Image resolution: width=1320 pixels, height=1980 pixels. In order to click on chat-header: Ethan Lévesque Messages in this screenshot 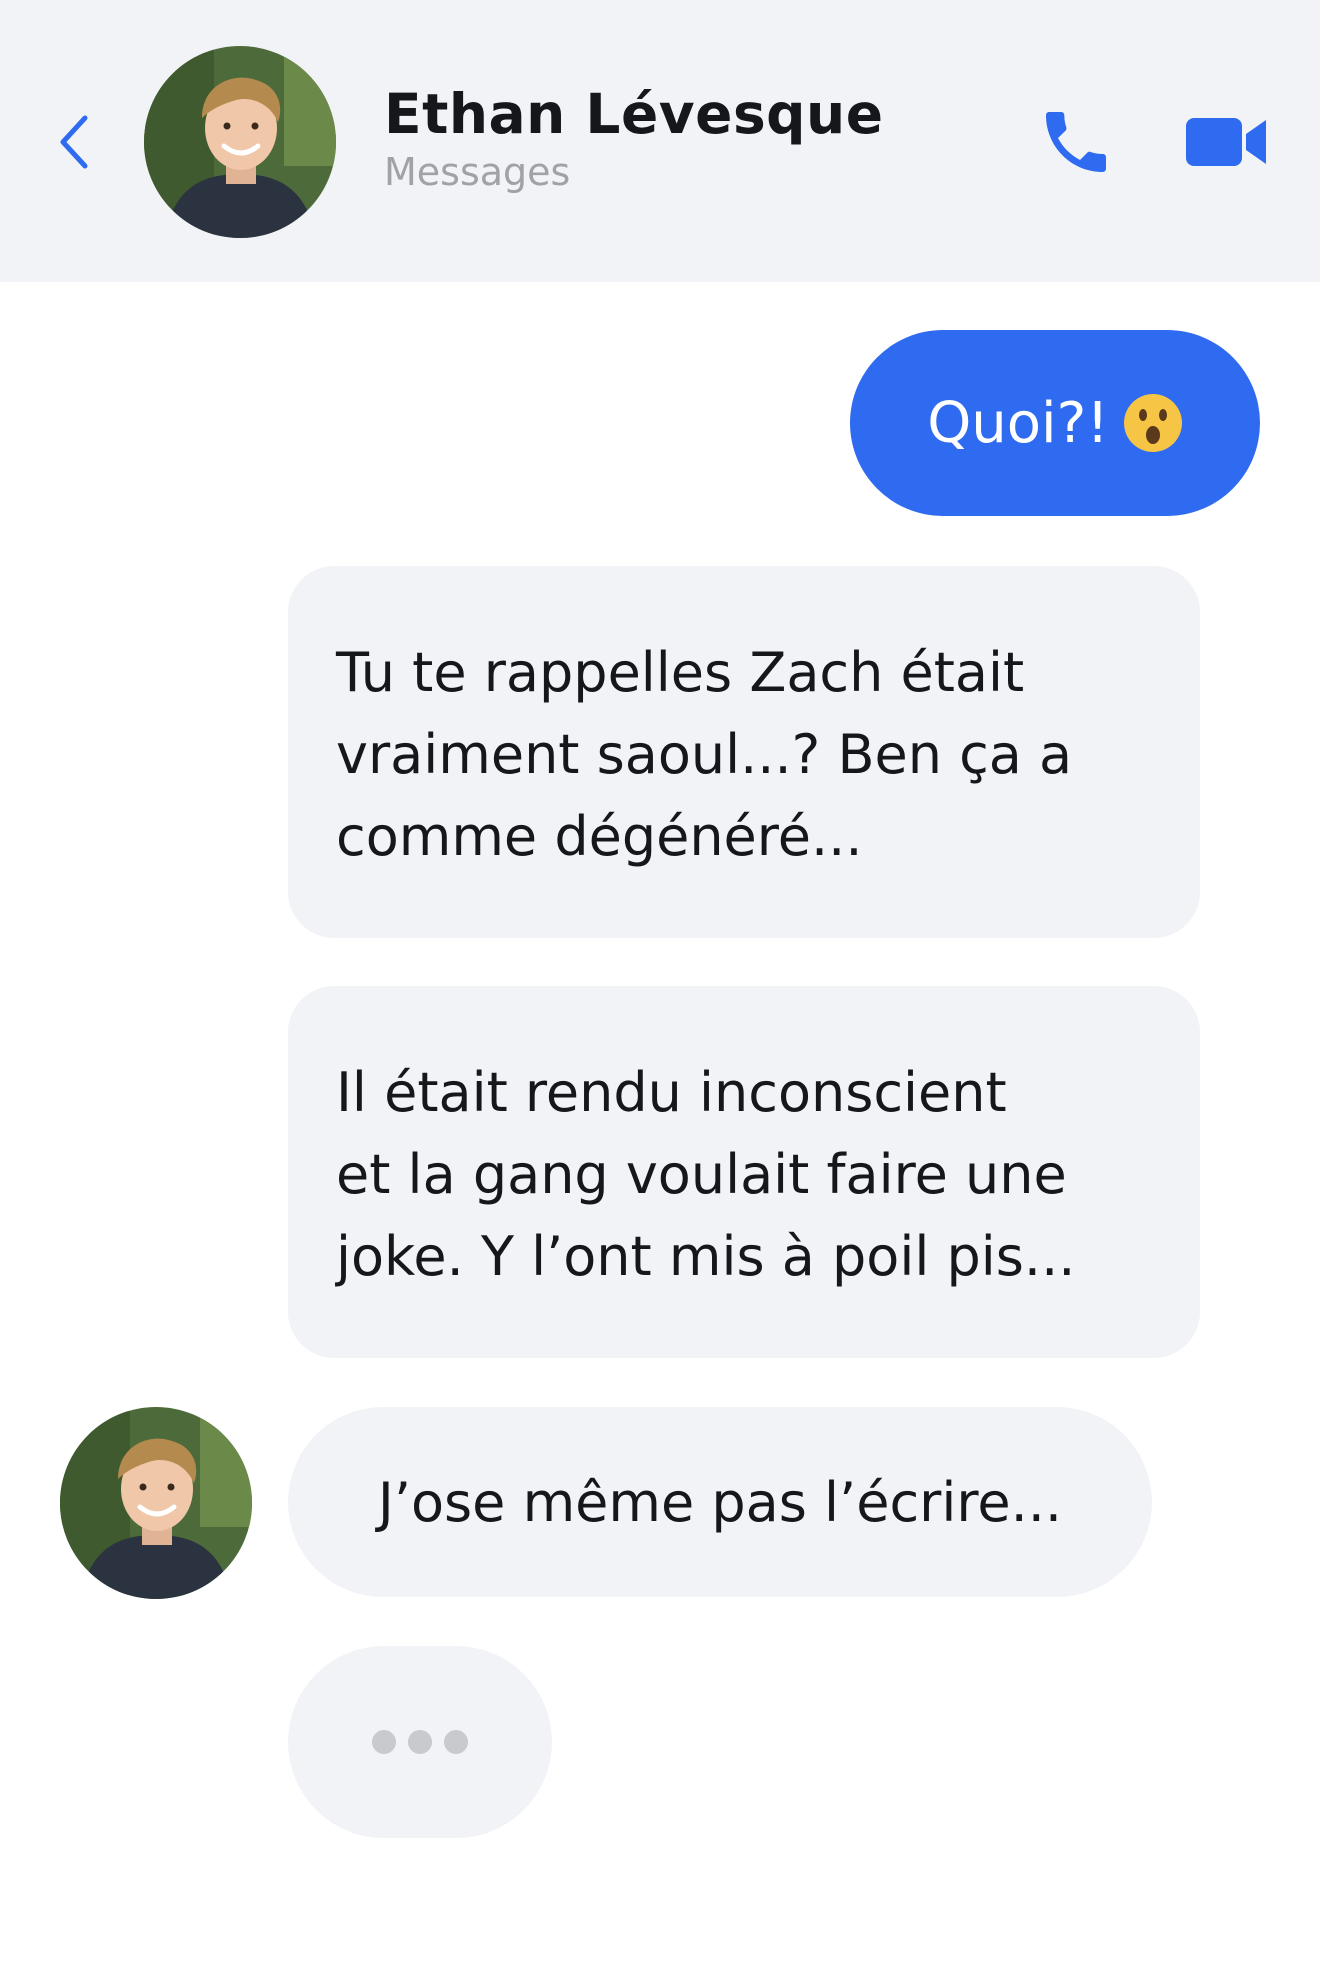, I will do `click(660, 141)`.